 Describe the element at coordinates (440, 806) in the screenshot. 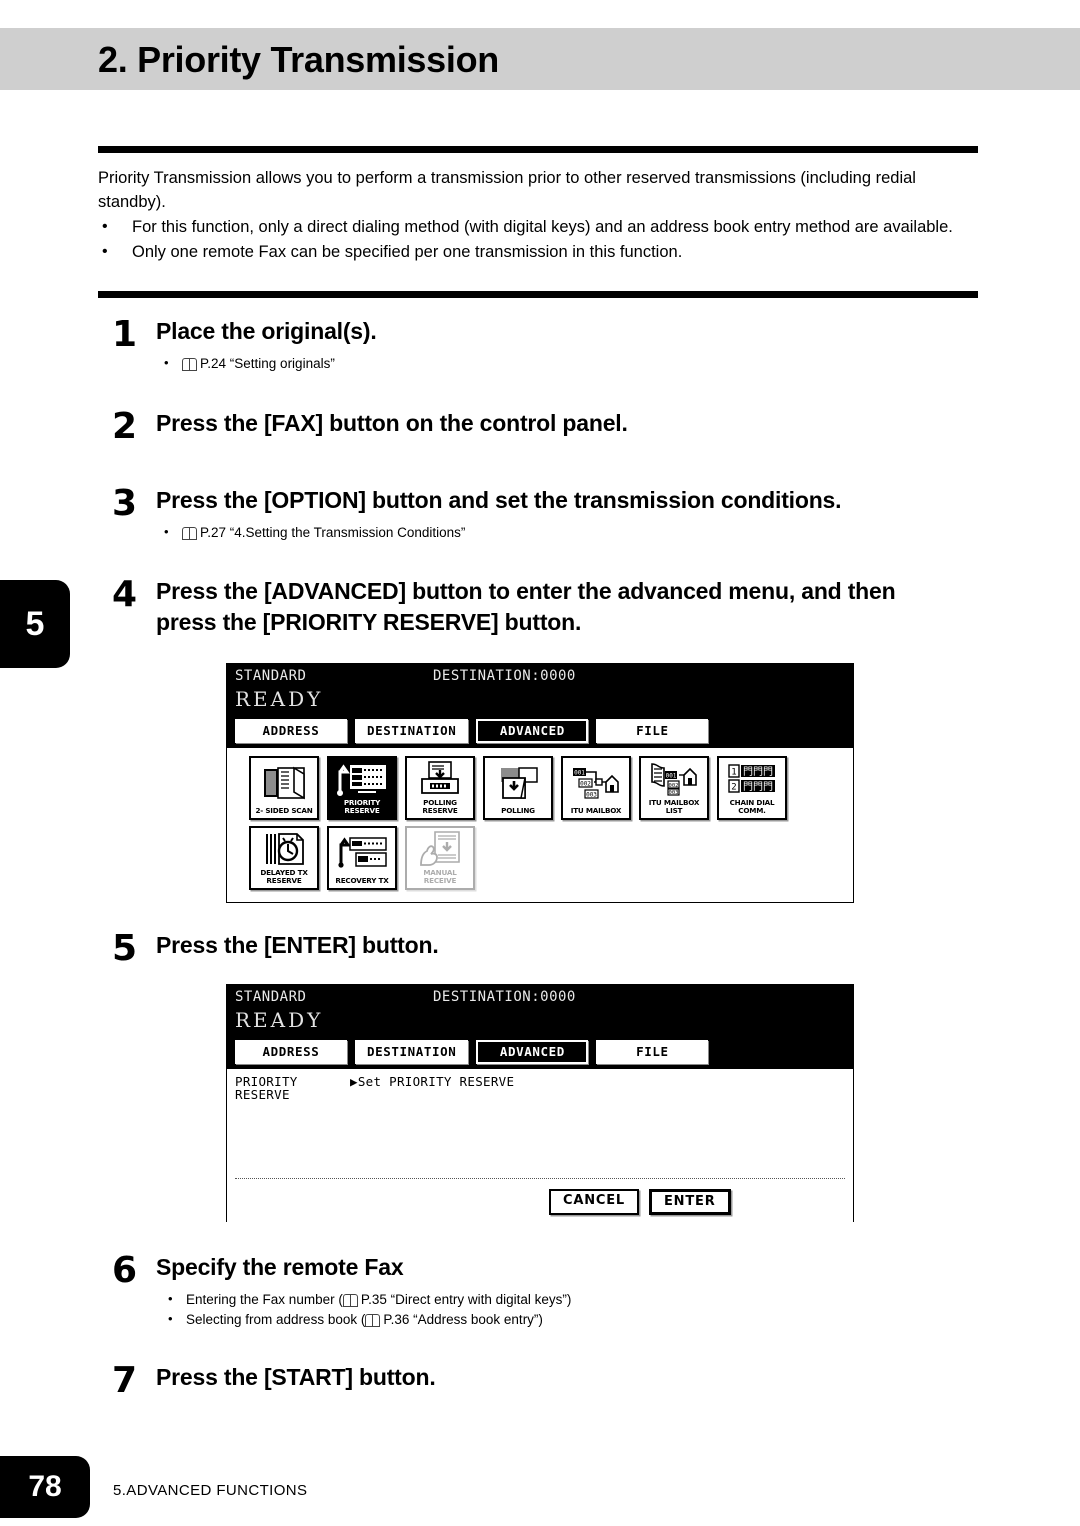

I see `key-label: POLLING RESERVE` at that location.